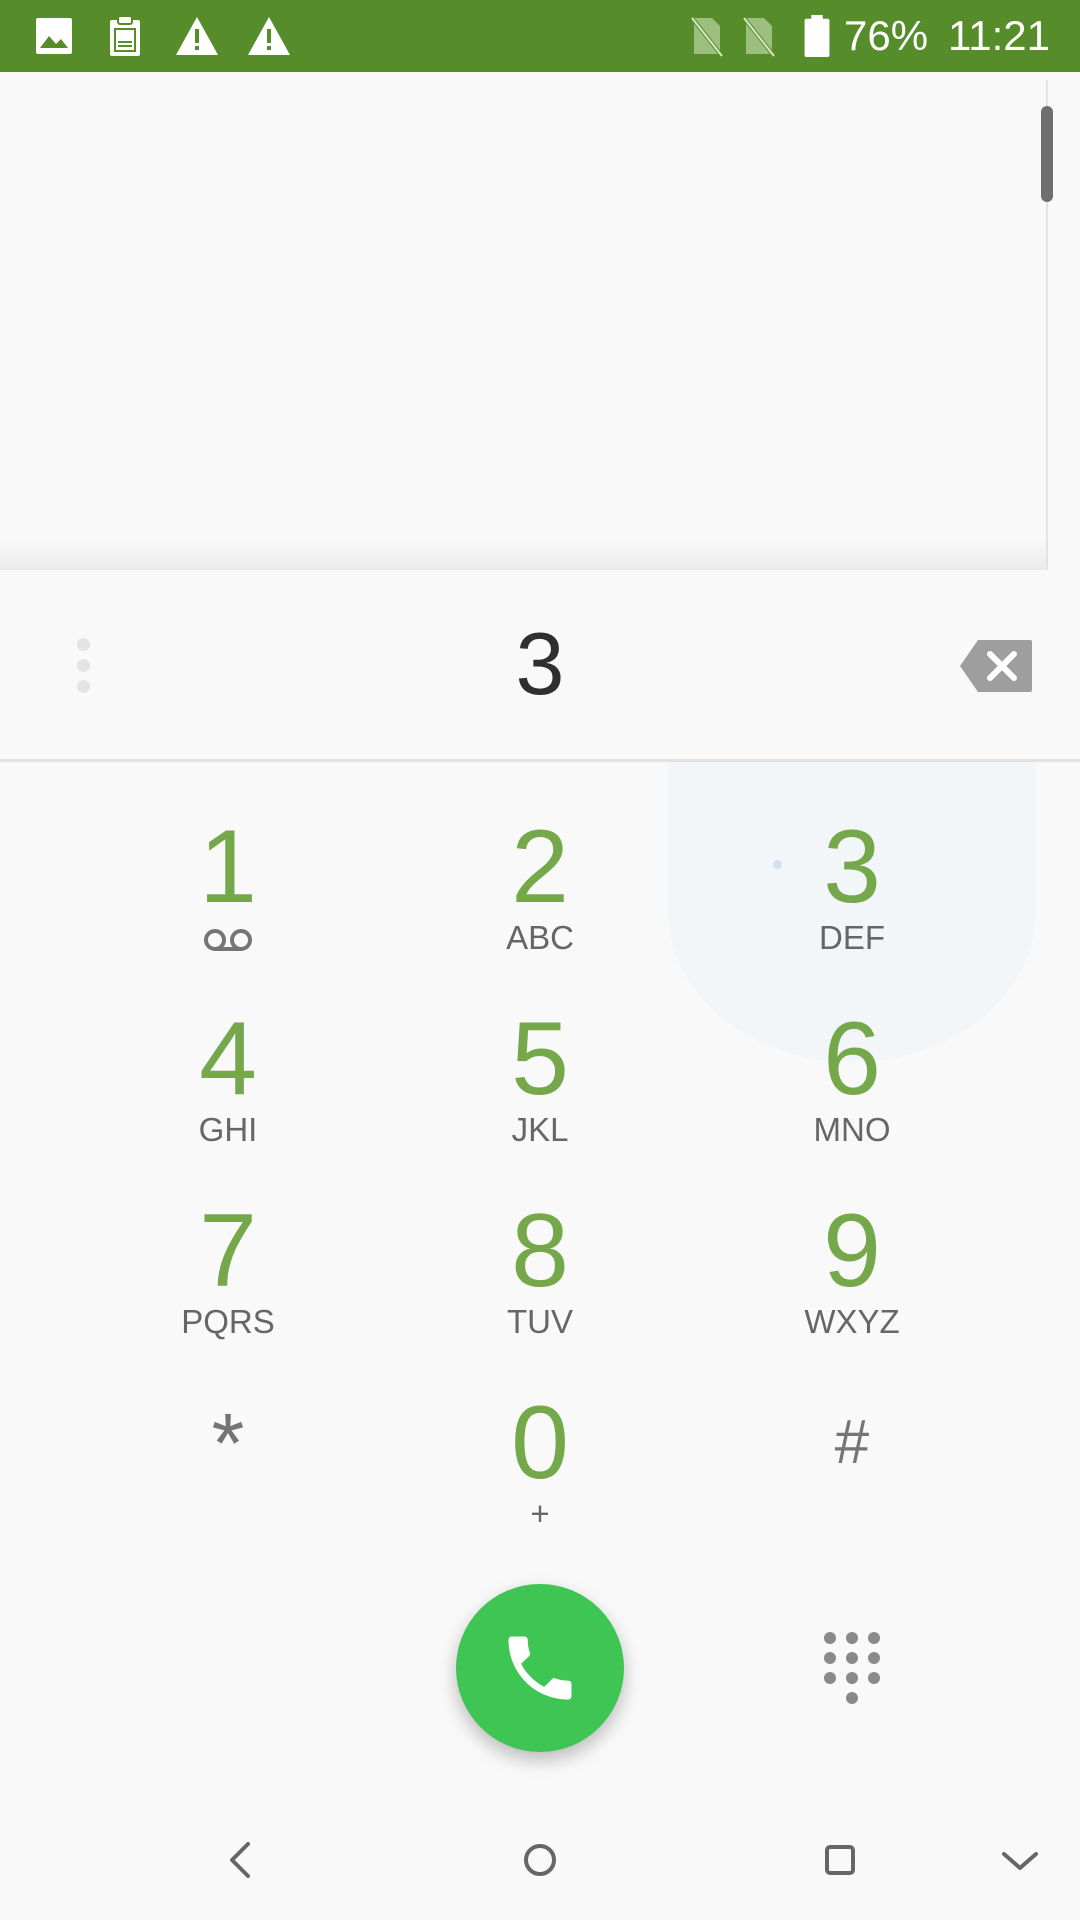 The width and height of the screenshot is (1080, 1920). Describe the element at coordinates (228, 1321) in the screenshot. I see `key-letters: PQRS` at that location.